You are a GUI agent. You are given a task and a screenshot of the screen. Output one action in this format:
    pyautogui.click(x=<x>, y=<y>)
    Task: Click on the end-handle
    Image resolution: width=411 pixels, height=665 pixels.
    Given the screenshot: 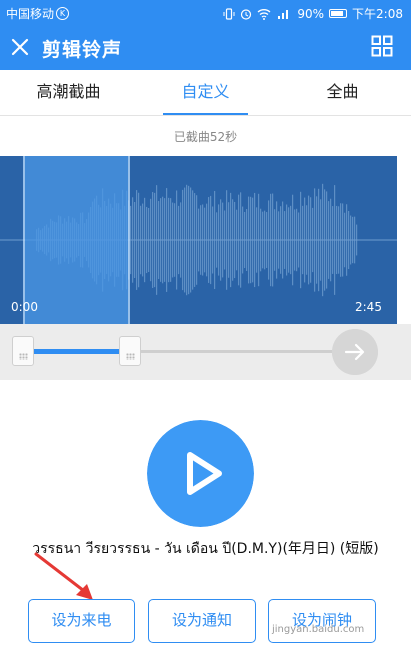 What is the action you would take?
    pyautogui.click(x=130, y=351)
    